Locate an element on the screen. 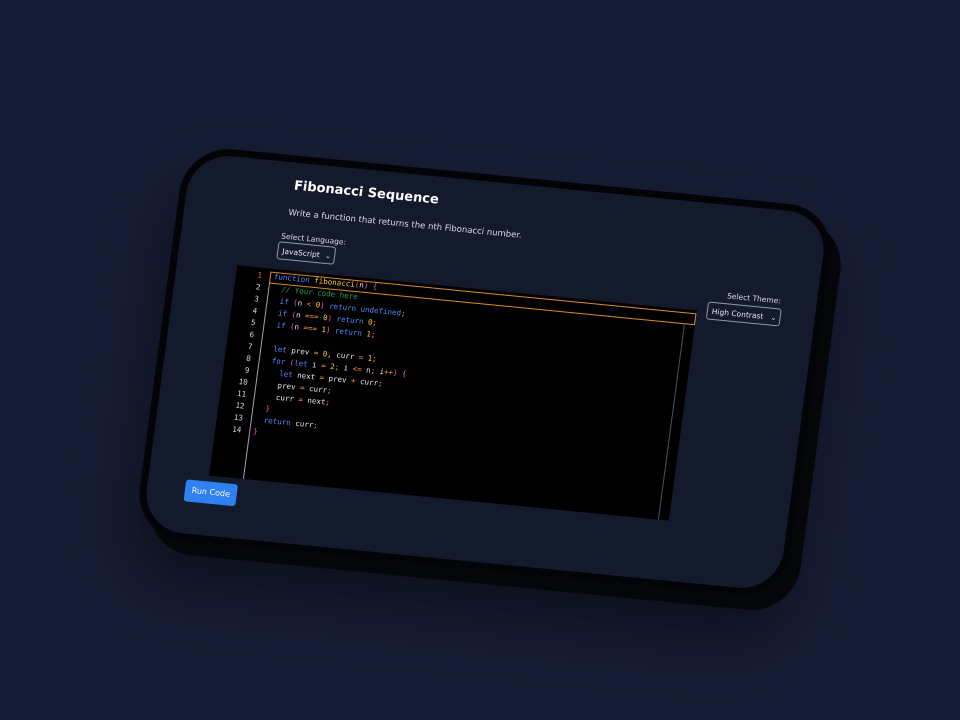  line-number: 12 is located at coordinates (240, 405).